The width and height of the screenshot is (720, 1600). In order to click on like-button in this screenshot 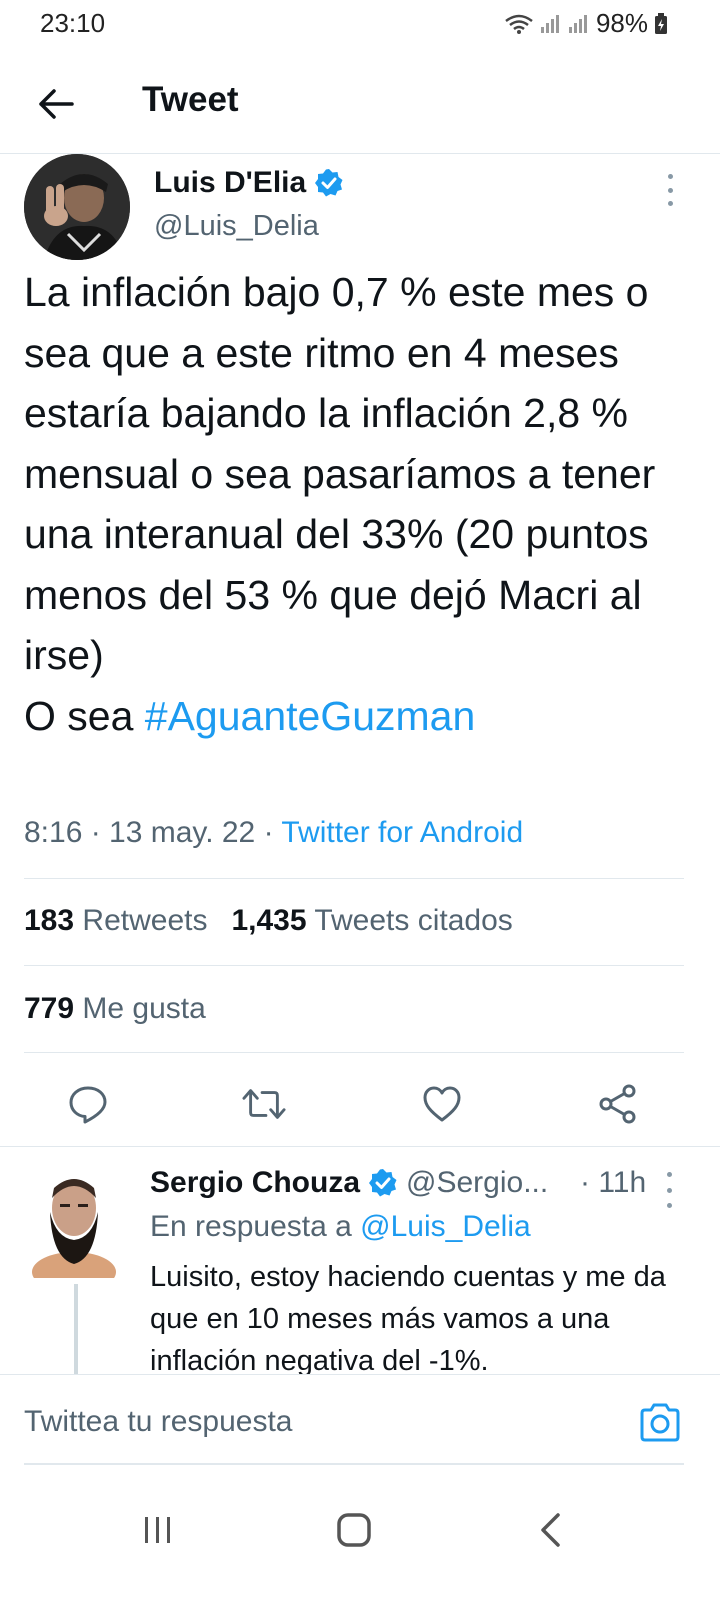, I will do `click(442, 1104)`.